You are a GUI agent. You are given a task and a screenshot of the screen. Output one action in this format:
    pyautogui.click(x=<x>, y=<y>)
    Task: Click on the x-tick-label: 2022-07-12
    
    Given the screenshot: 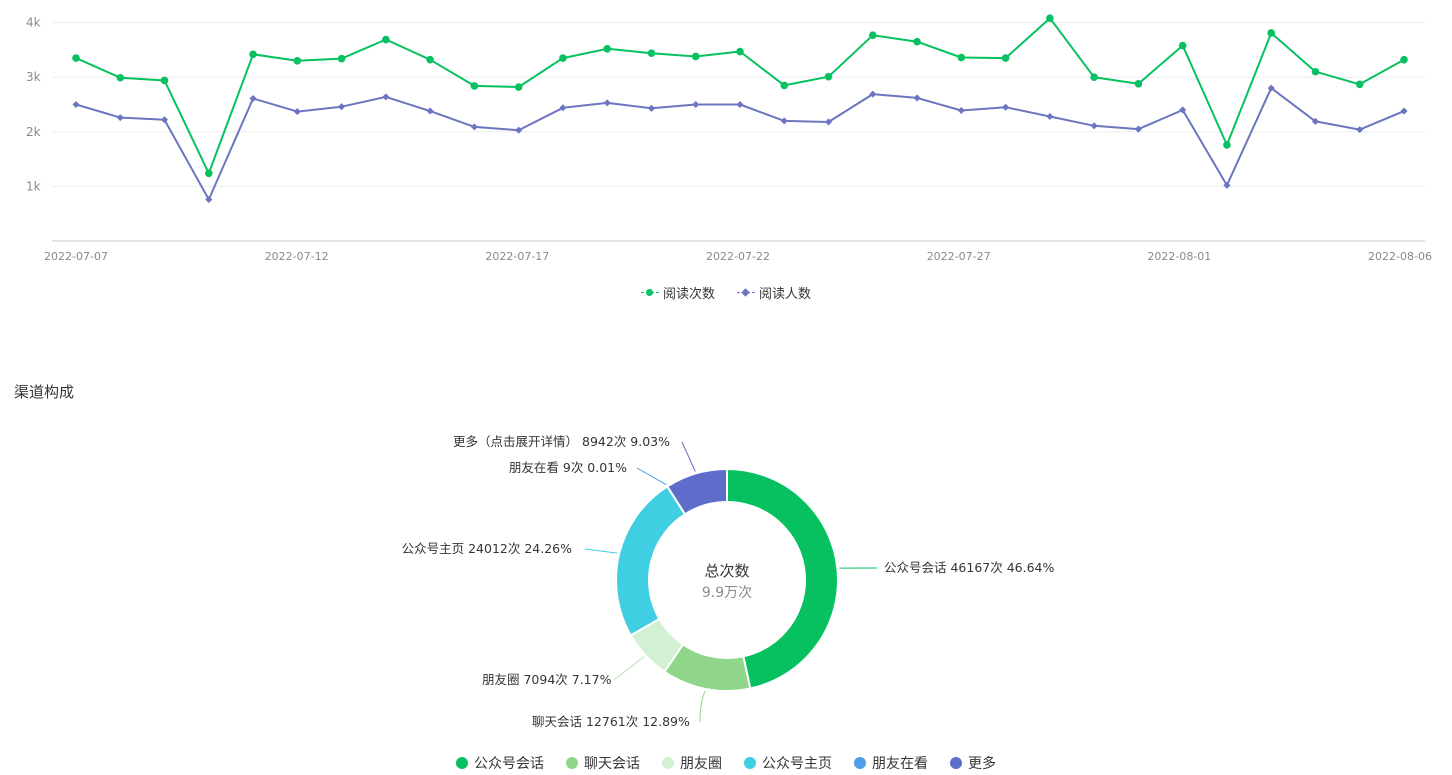 What is the action you would take?
    pyautogui.click(x=297, y=256)
    